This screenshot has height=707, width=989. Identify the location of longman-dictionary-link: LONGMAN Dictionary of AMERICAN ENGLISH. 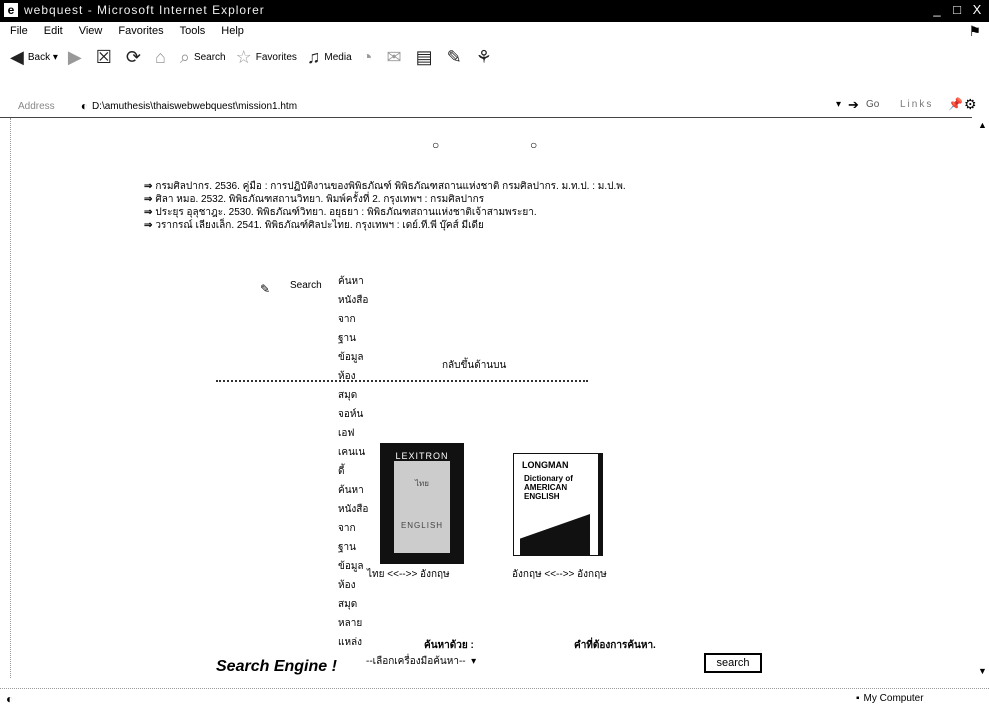
(558, 504).